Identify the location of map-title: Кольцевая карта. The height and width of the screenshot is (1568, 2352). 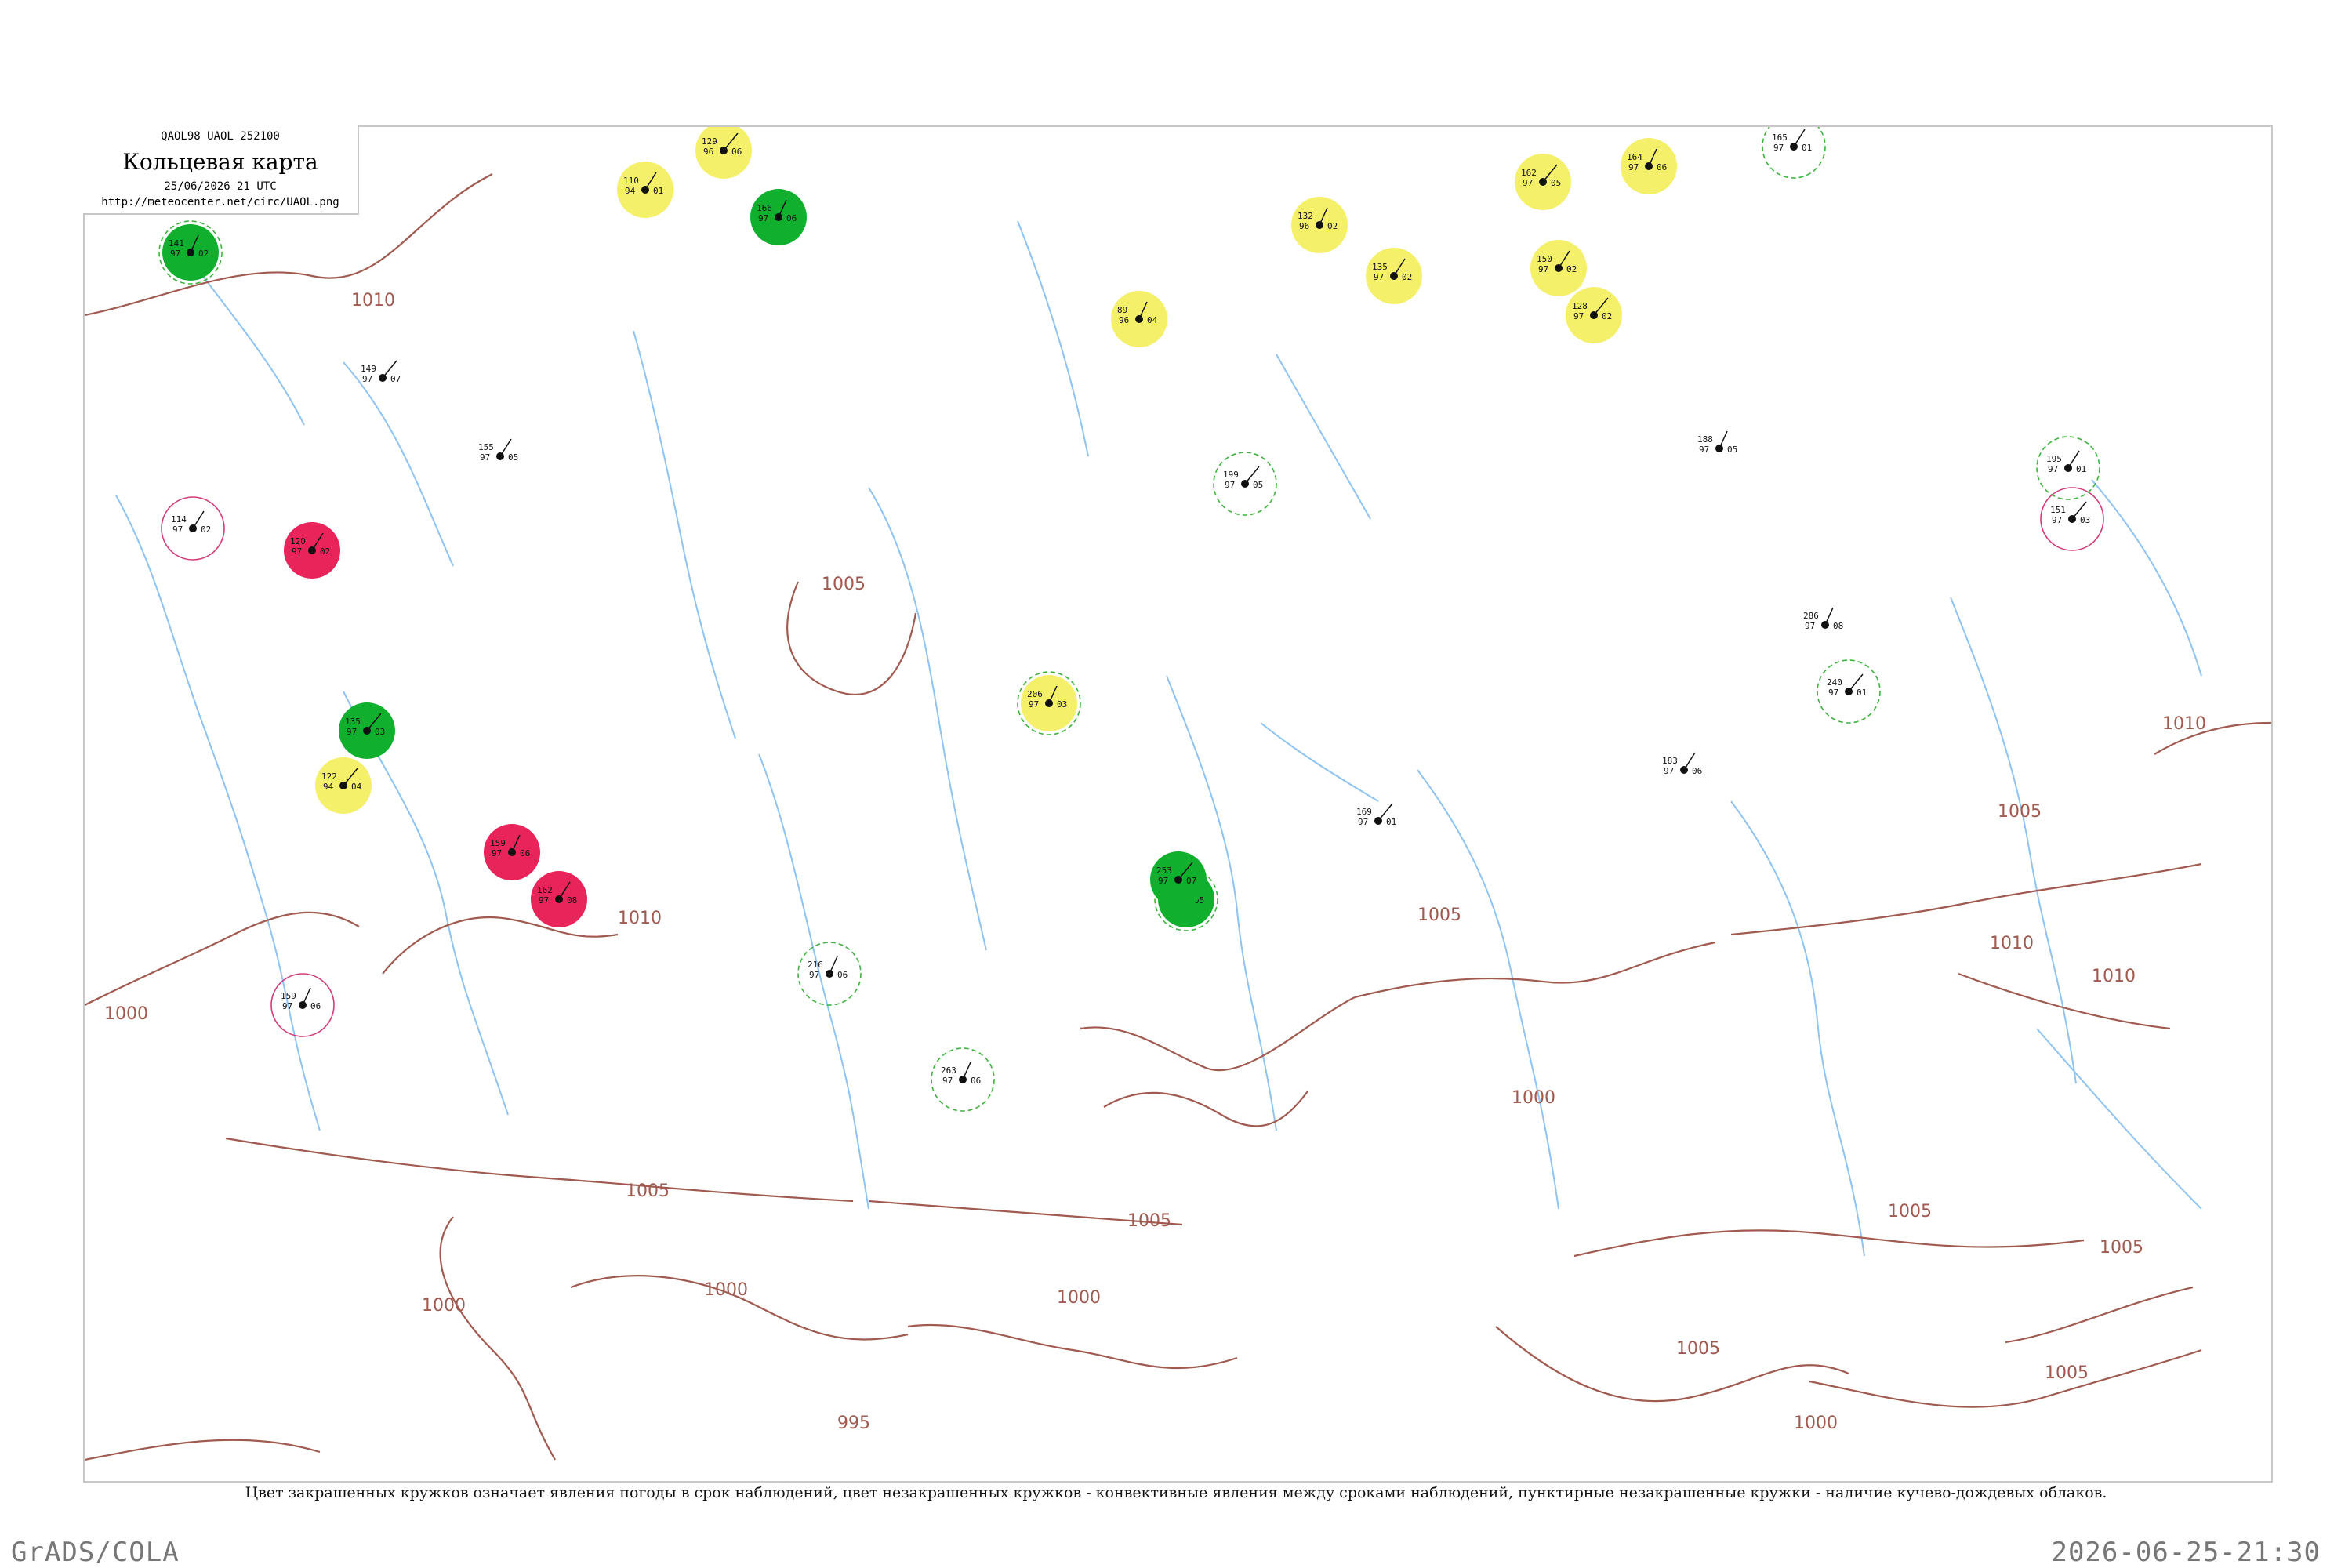
(220, 162).